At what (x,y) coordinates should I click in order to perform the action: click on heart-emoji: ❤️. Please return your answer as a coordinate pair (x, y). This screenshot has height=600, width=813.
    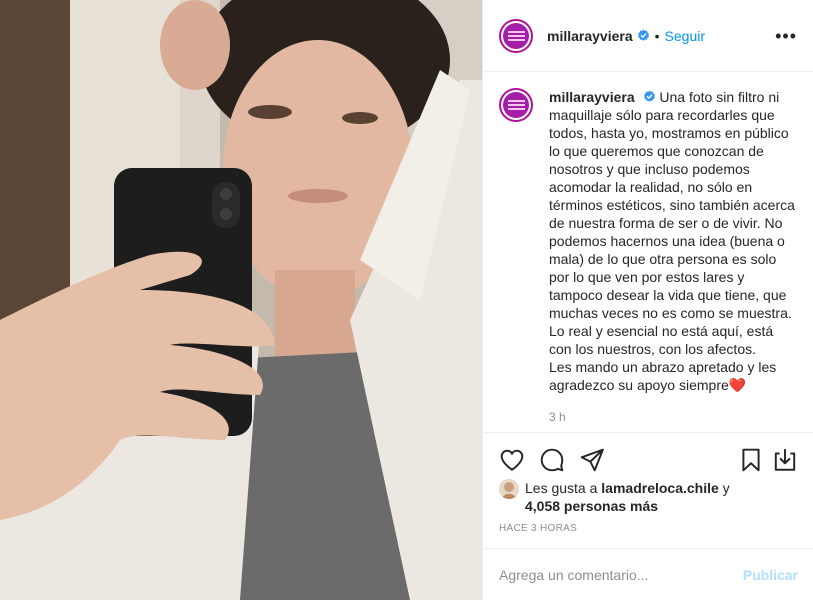
    Looking at the image, I should click on (737, 385).